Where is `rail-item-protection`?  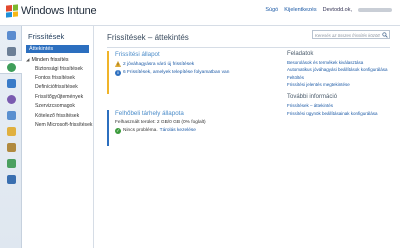
rail-item-protection is located at coordinates (11, 83).